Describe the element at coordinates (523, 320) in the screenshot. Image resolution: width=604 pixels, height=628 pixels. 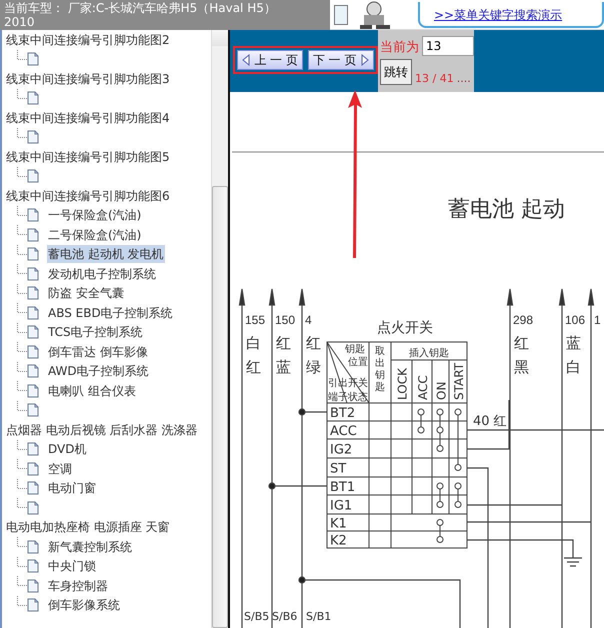
I see `wire-number: 298` at that location.